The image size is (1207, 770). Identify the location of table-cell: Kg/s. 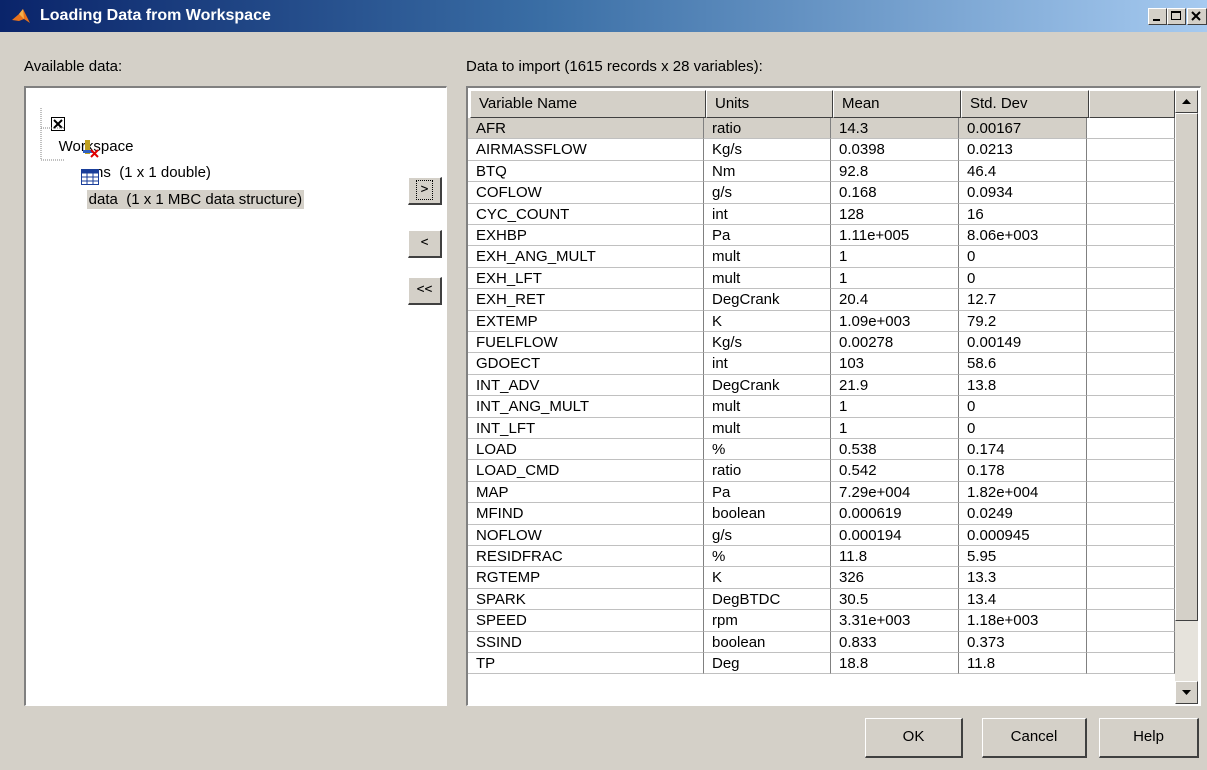
(767, 343).